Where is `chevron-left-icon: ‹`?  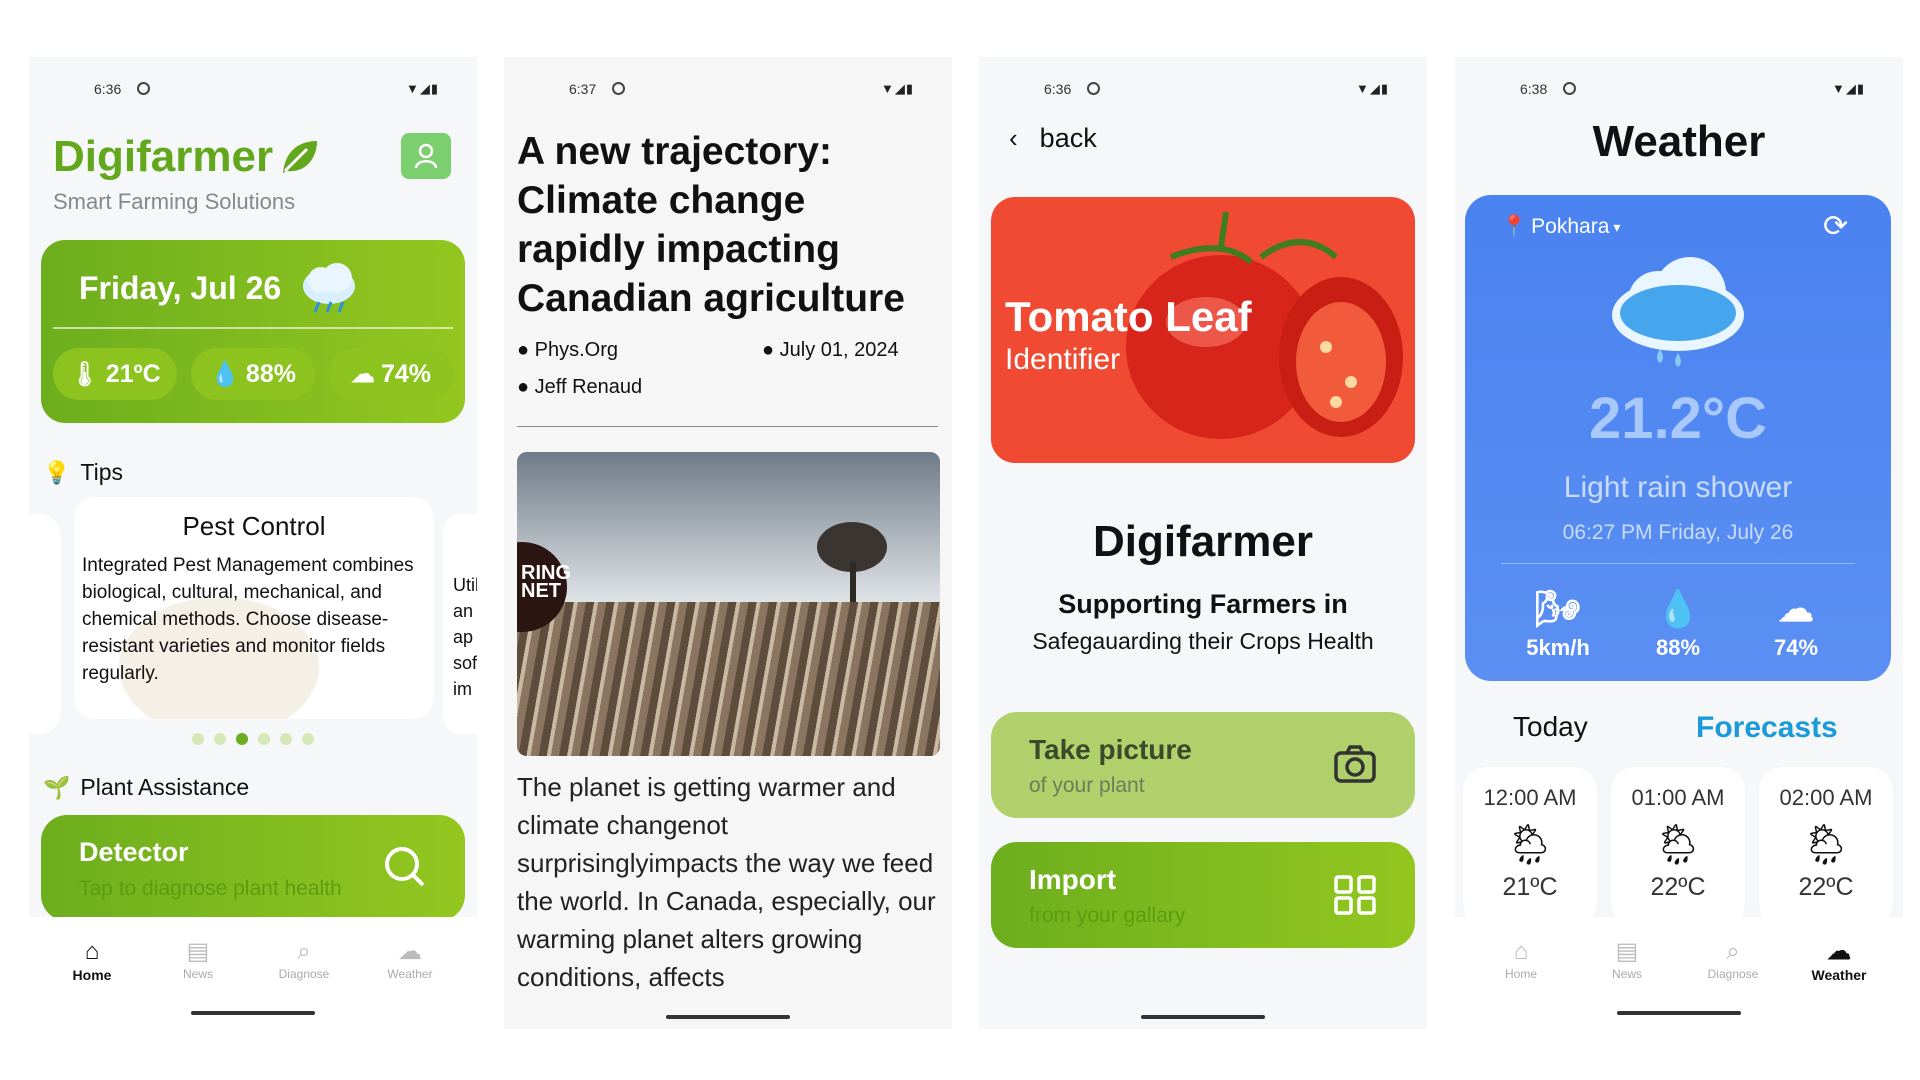
chevron-left-icon: ‹ is located at coordinates (1013, 138).